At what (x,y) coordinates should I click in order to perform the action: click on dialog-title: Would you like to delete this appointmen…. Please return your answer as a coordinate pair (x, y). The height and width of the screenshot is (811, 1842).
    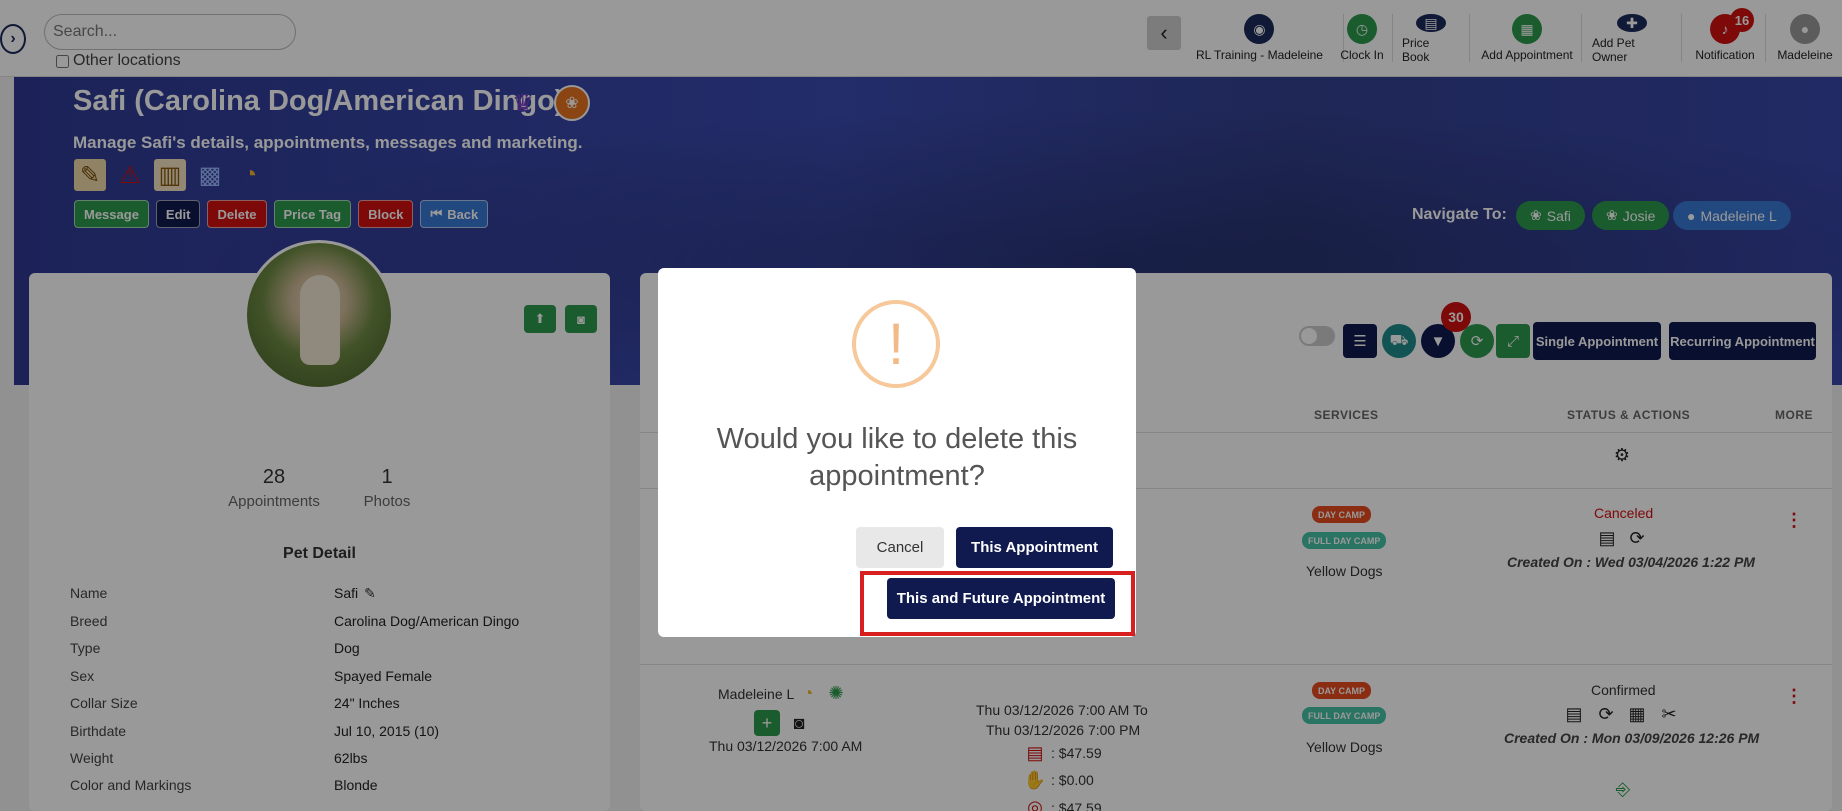
    Looking at the image, I should click on (897, 458).